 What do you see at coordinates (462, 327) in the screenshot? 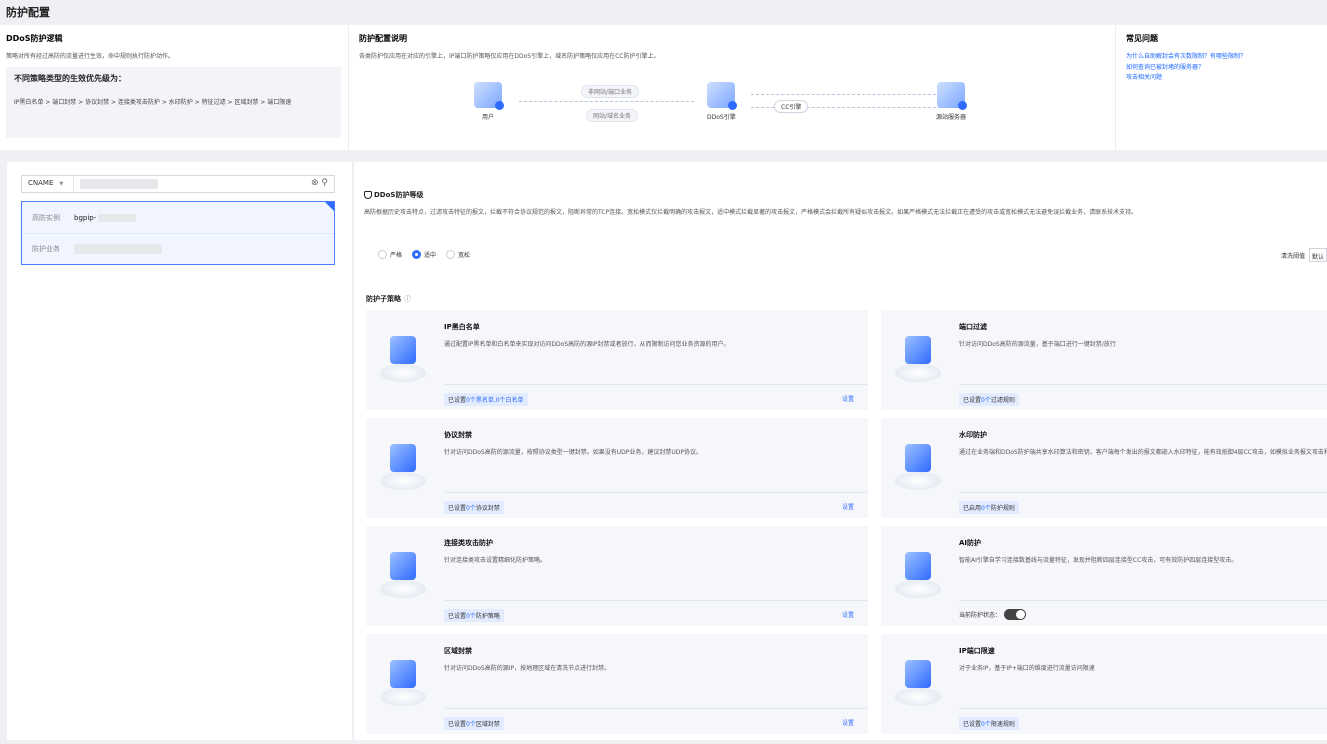
I see `card-name: IP黑白名单` at bounding box center [462, 327].